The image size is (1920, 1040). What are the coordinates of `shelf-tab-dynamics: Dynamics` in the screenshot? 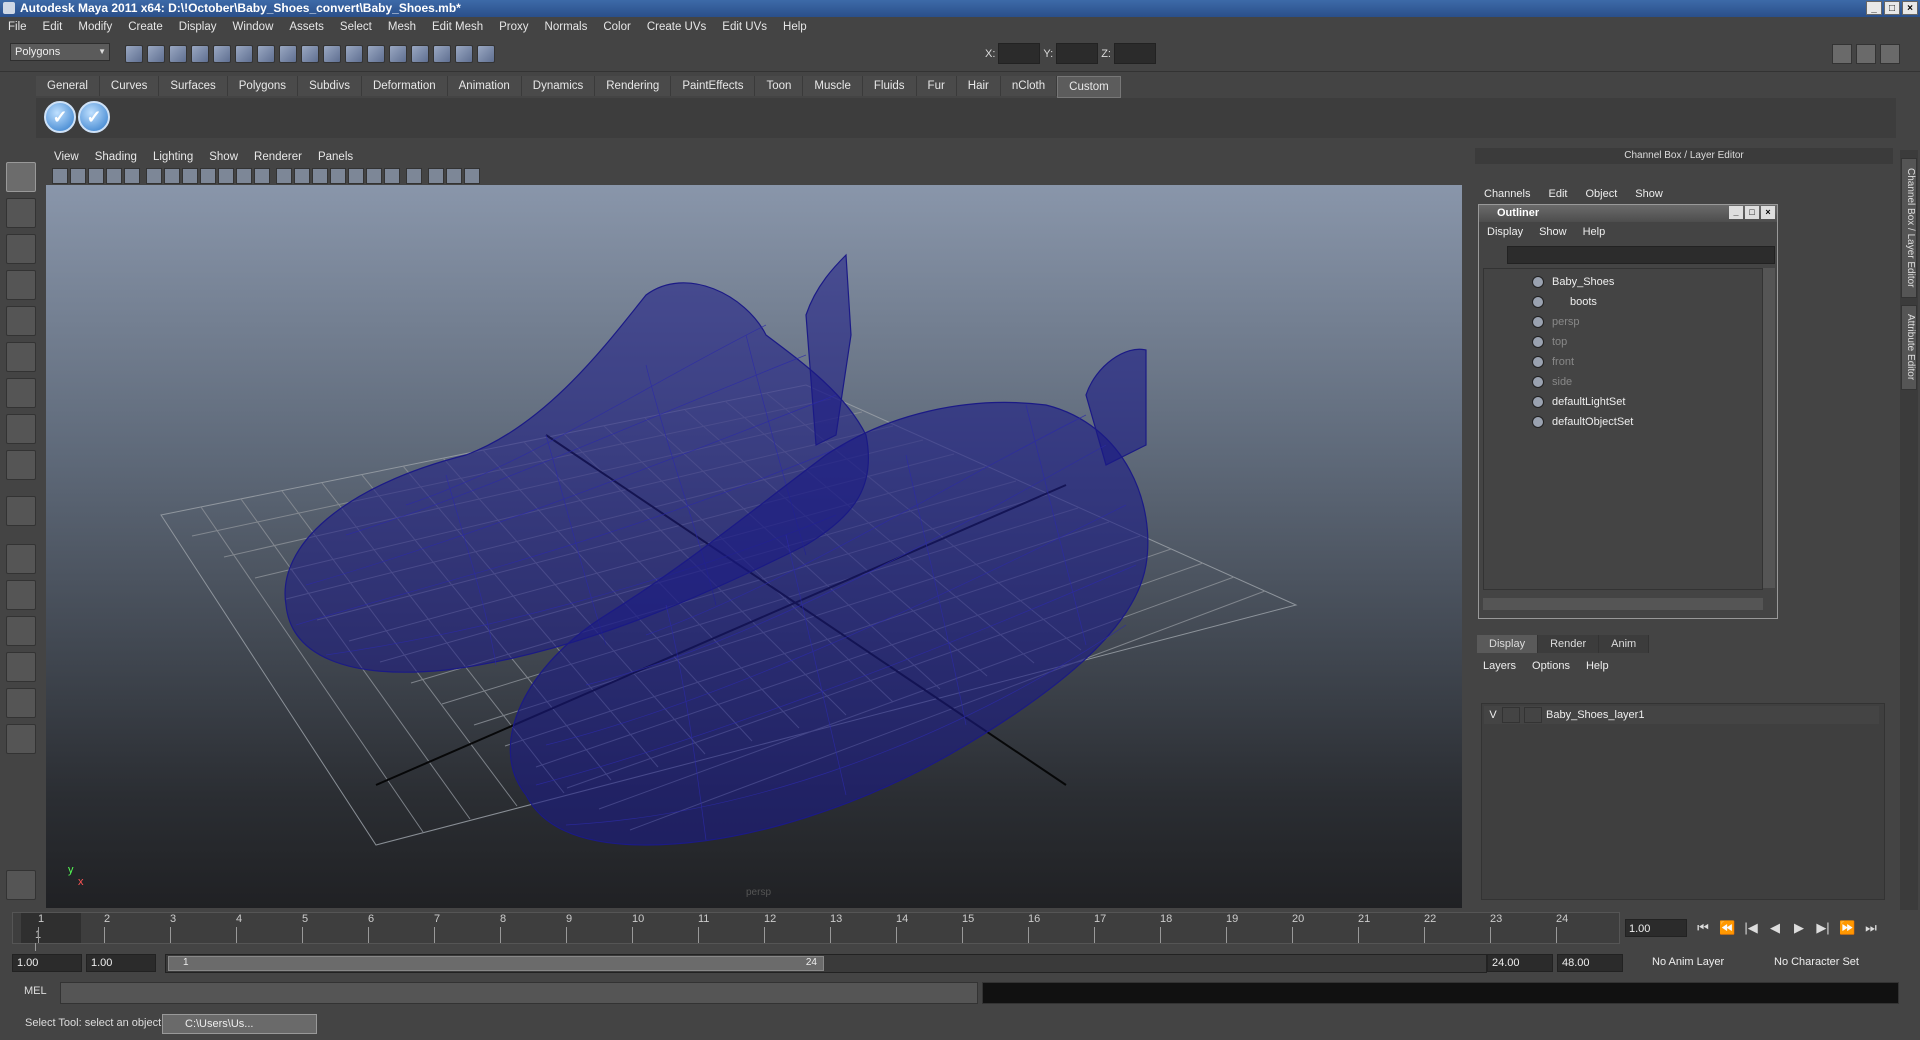 It's located at (558, 86).